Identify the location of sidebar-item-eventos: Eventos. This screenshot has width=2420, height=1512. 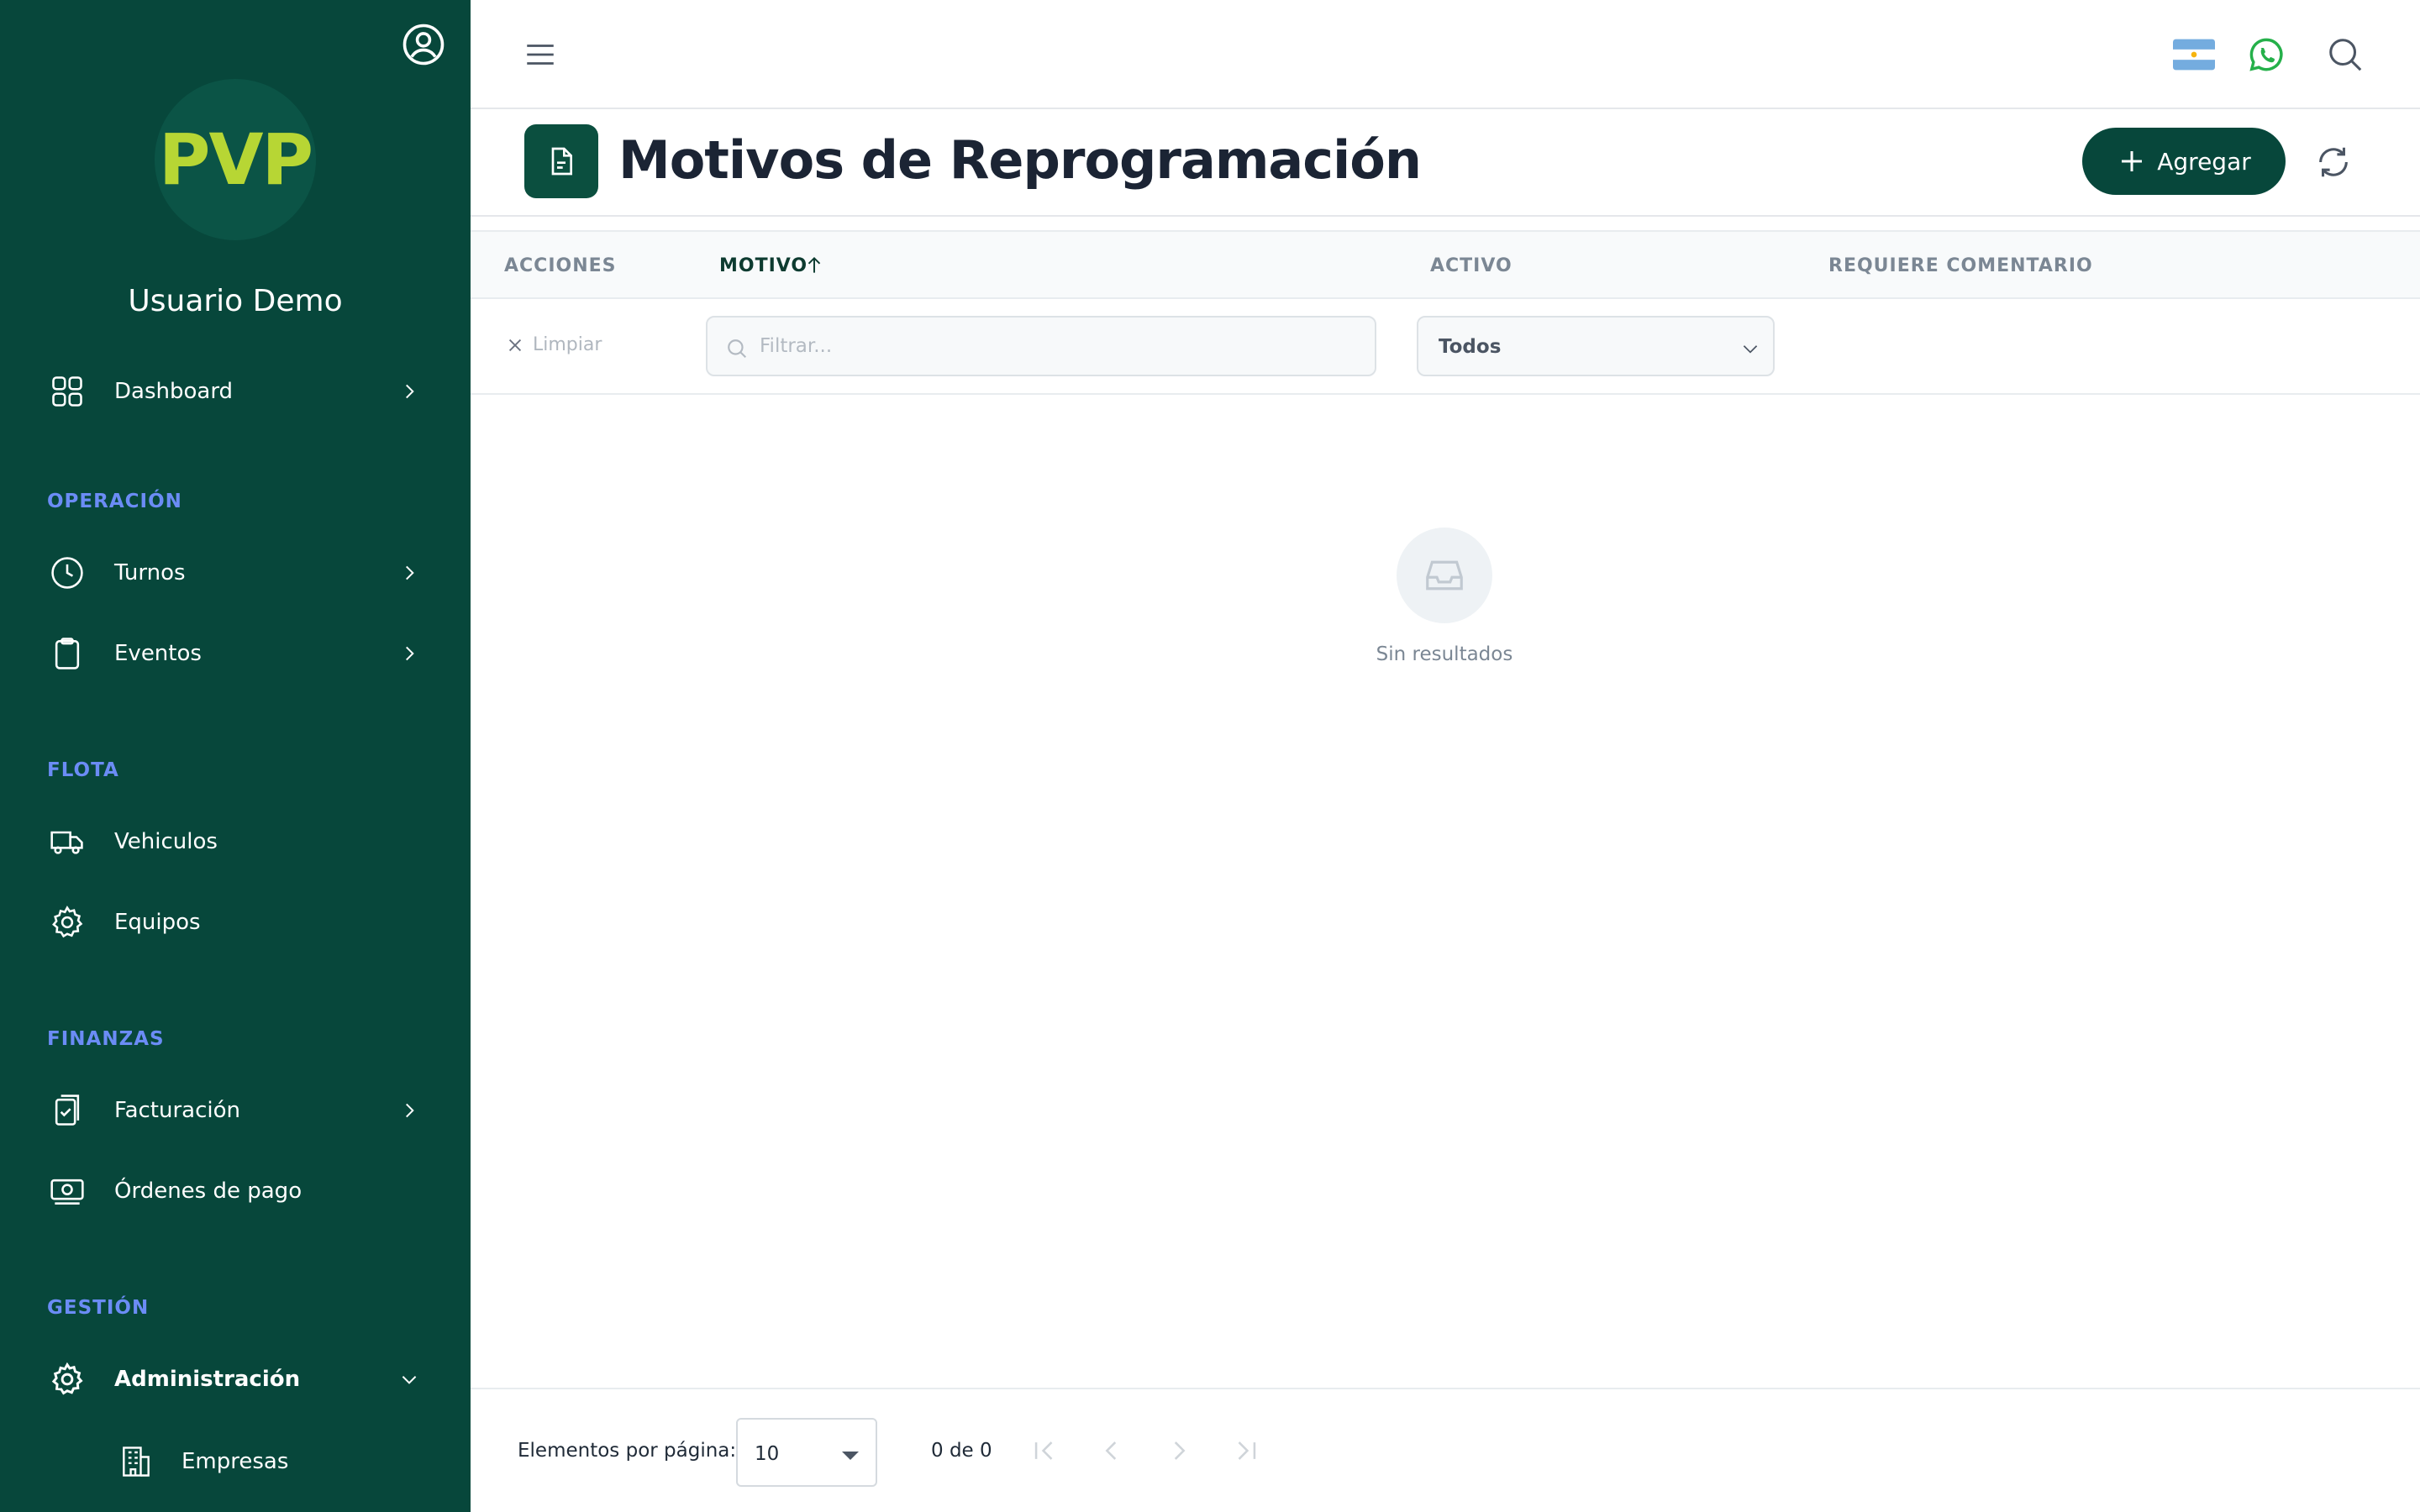
(235, 653).